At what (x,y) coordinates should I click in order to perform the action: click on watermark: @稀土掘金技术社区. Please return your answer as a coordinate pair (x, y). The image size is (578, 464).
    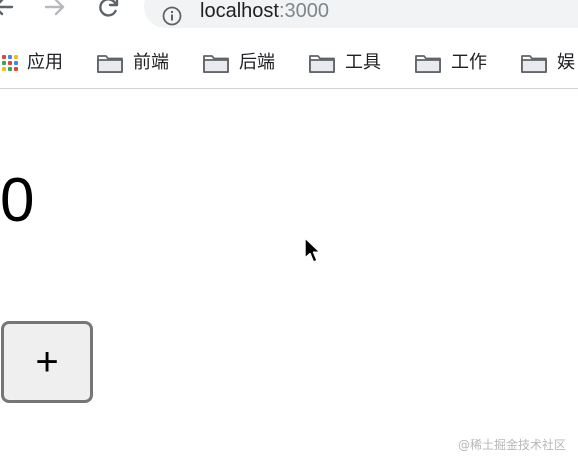
    Looking at the image, I should click on (511, 445).